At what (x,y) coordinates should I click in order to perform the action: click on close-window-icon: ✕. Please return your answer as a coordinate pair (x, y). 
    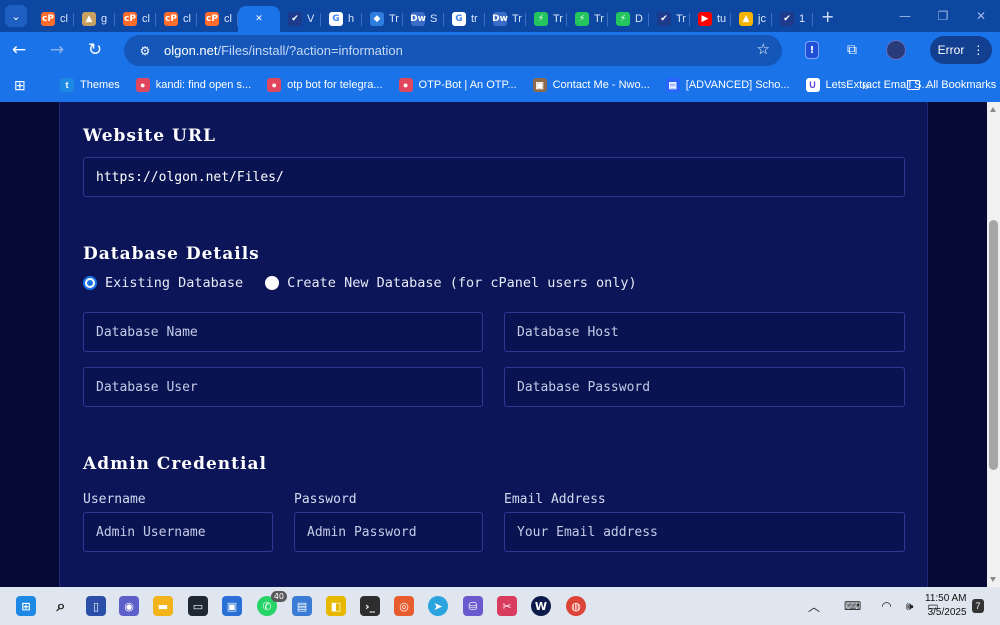
    Looking at the image, I should click on (981, 16).